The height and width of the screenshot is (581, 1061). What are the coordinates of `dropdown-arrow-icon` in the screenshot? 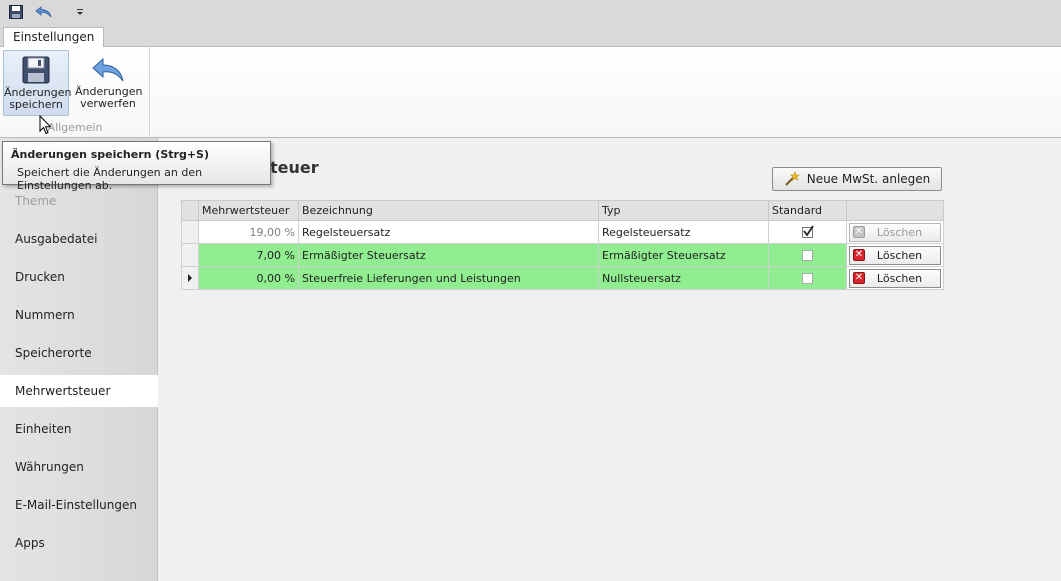 It's located at (80, 12).